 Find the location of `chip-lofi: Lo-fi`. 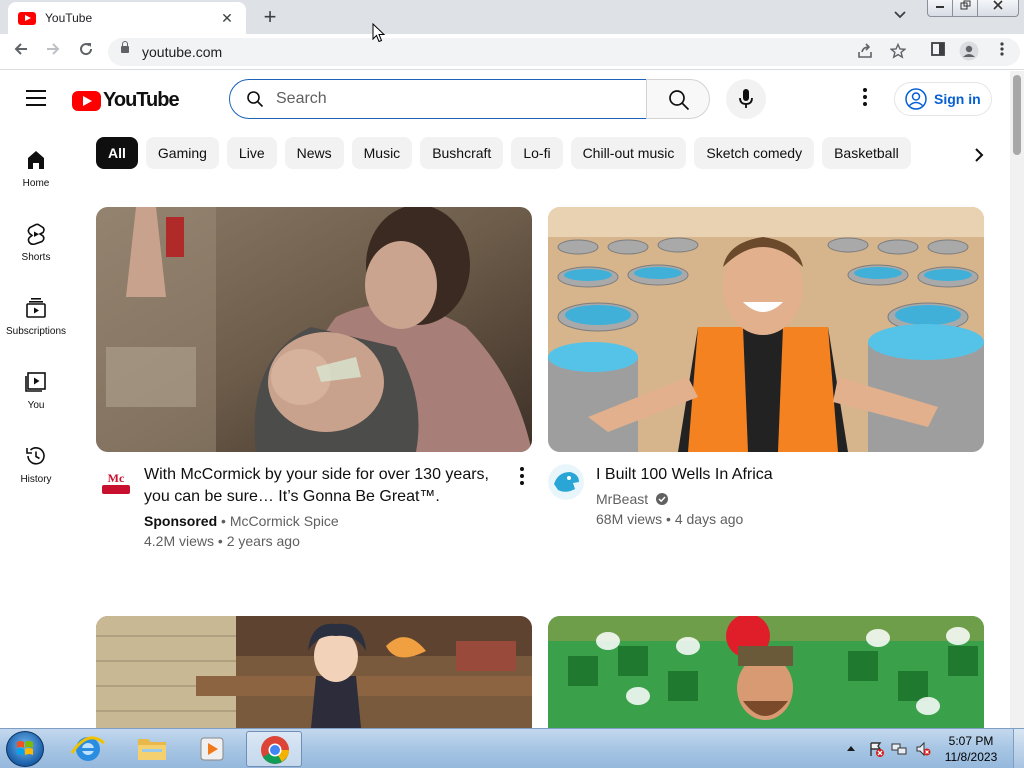

chip-lofi: Lo-fi is located at coordinates (537, 153).